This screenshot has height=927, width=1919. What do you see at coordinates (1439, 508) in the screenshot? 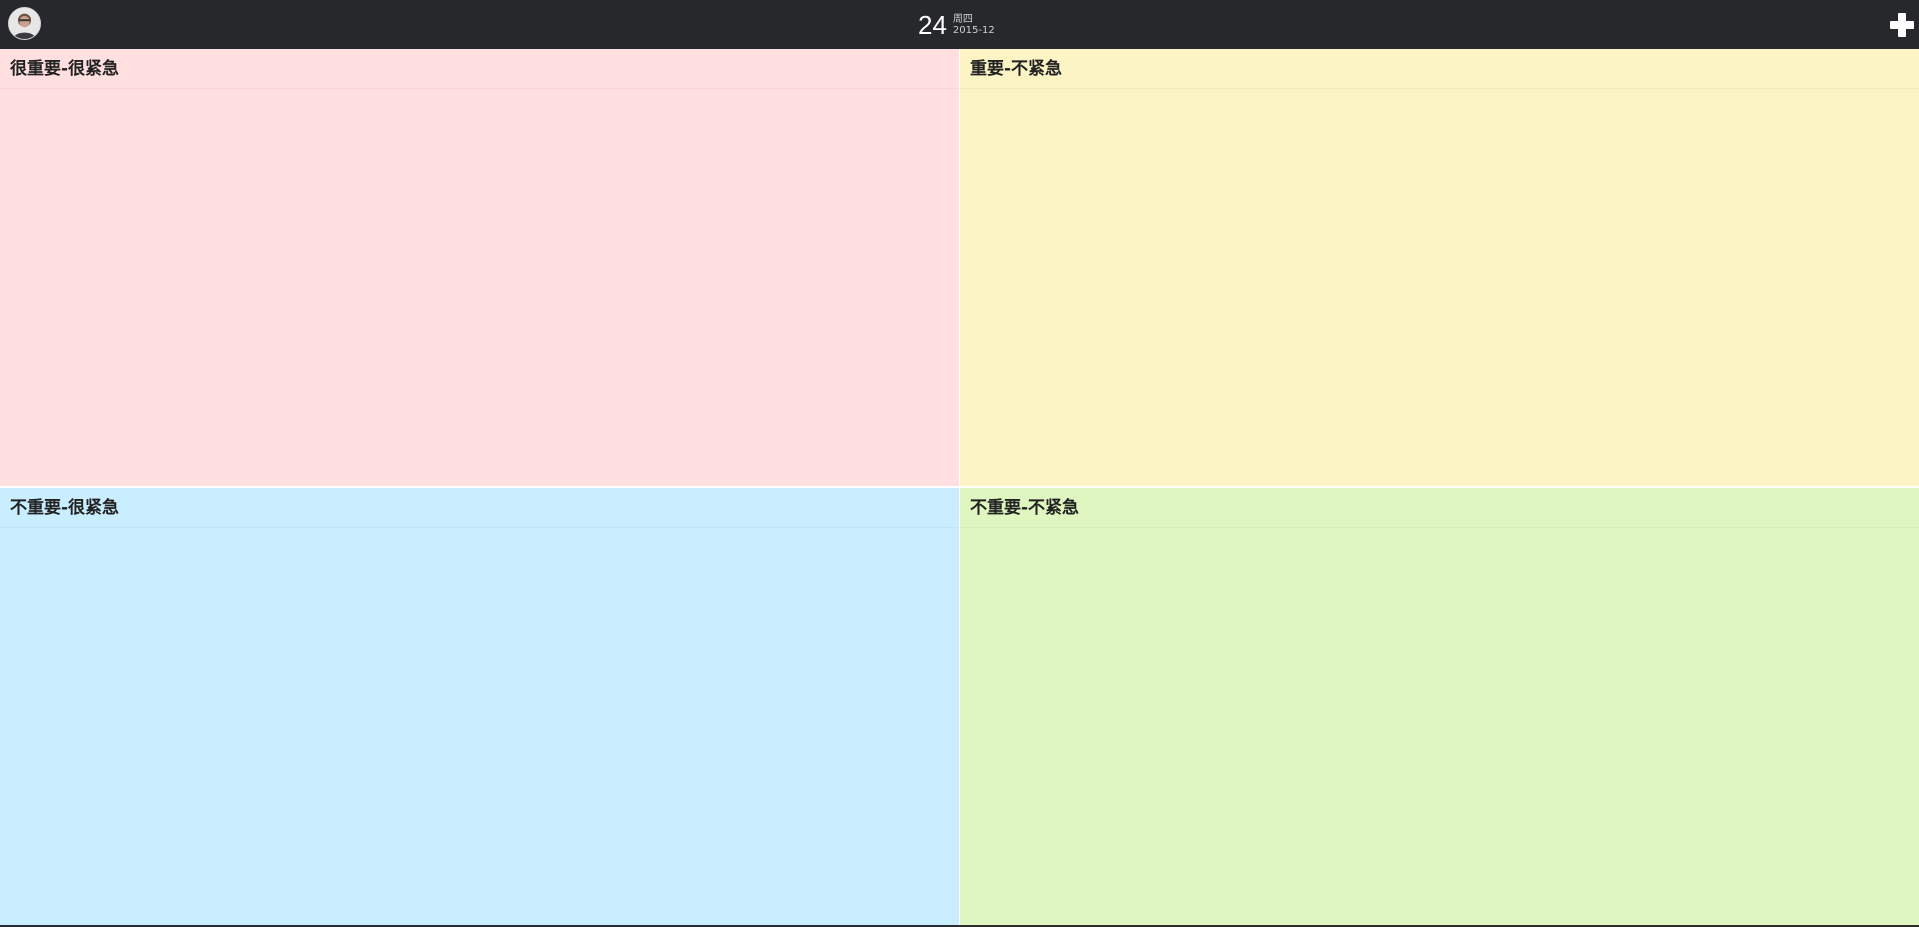
I see `quadrant-title: 不重要-不紧急` at bounding box center [1439, 508].